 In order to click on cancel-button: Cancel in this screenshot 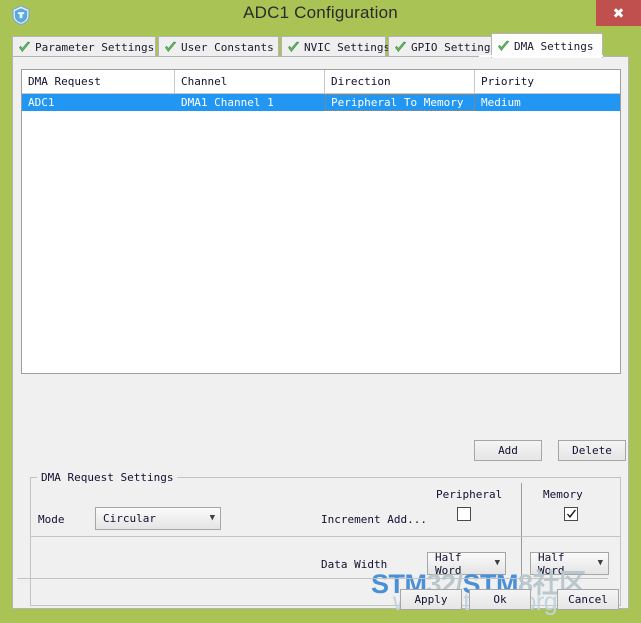, I will do `click(588, 599)`.